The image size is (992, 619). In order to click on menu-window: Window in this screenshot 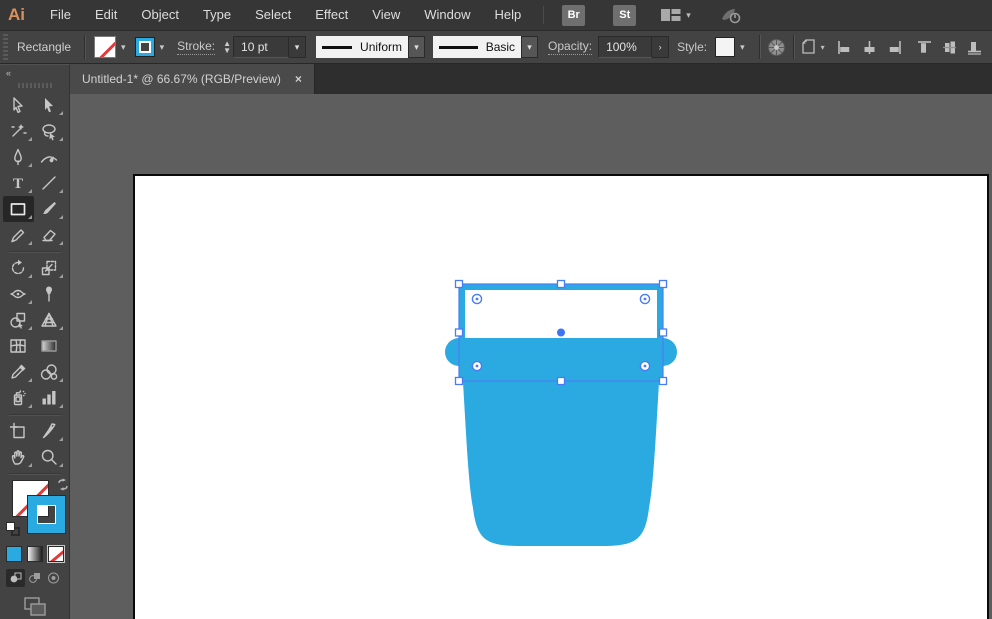, I will do `click(447, 15)`.